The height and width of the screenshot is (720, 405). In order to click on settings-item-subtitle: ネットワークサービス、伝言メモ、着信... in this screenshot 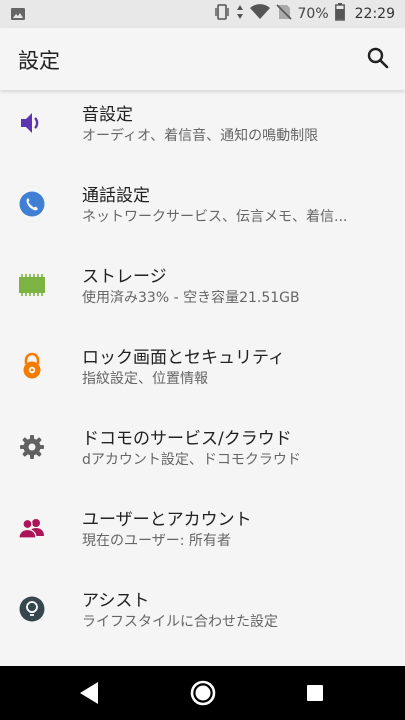, I will do `click(215, 217)`.